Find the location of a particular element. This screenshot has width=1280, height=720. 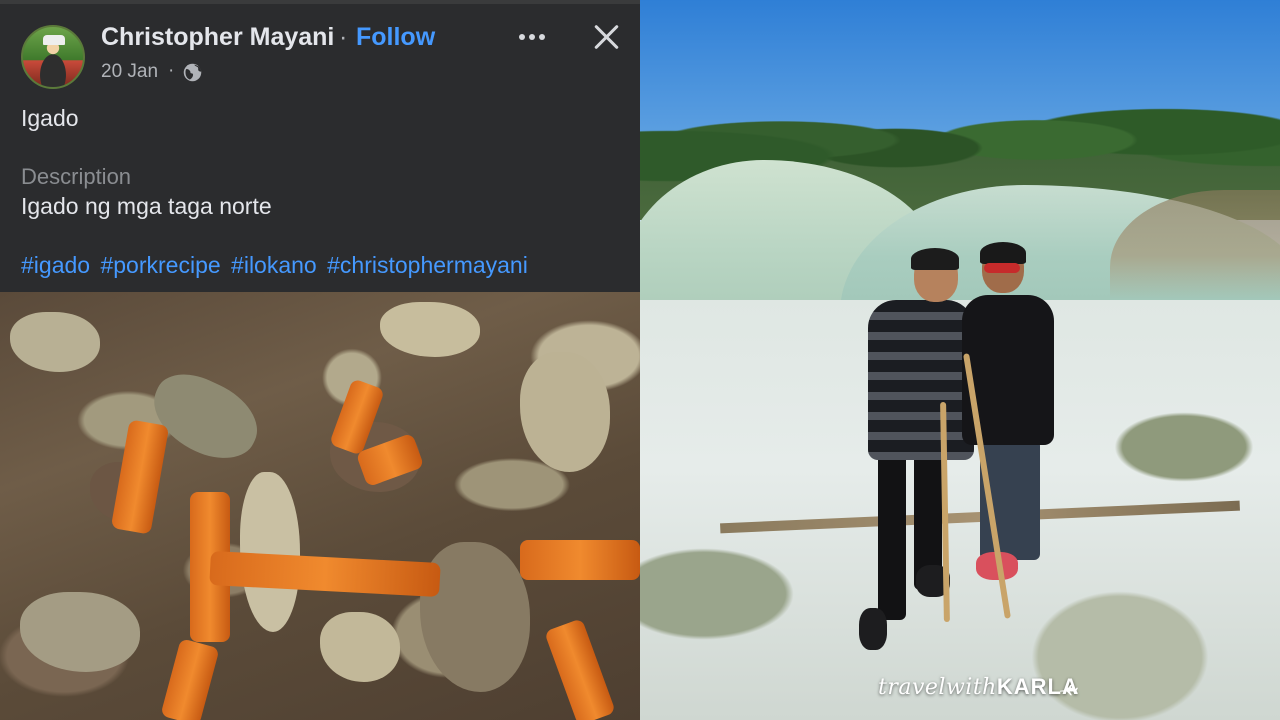

woman-shoe is located at coordinates (873, 629).